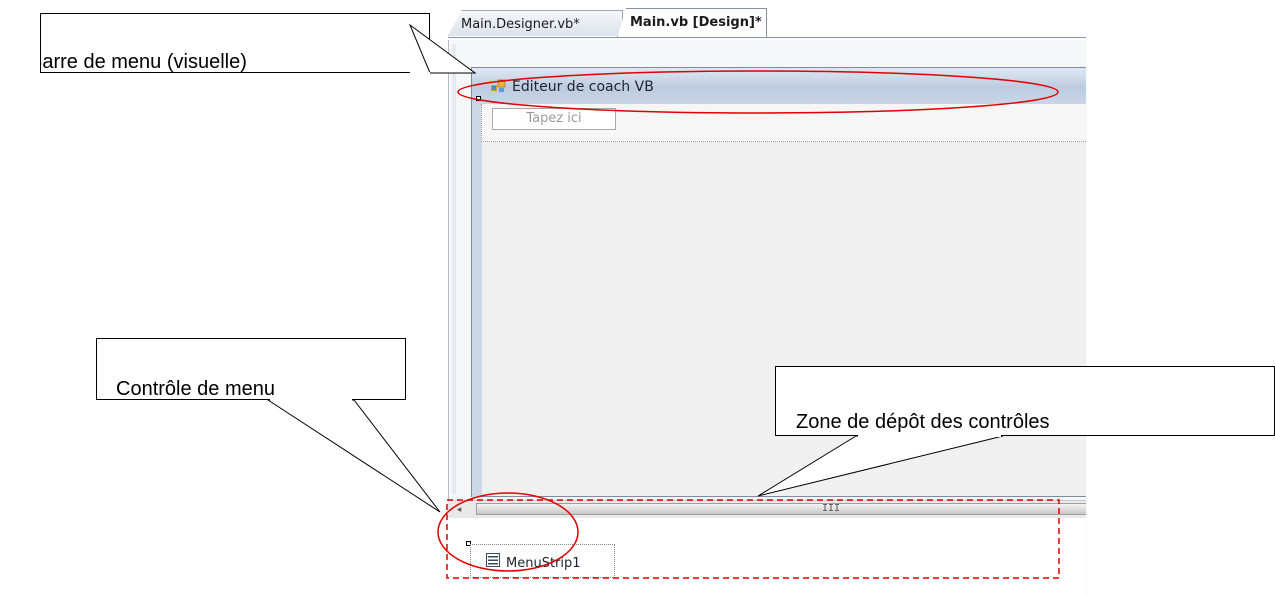 Image resolution: width=1275 pixels, height=594 pixels. What do you see at coordinates (498, 85) in the screenshot?
I see `form-app-icon` at bounding box center [498, 85].